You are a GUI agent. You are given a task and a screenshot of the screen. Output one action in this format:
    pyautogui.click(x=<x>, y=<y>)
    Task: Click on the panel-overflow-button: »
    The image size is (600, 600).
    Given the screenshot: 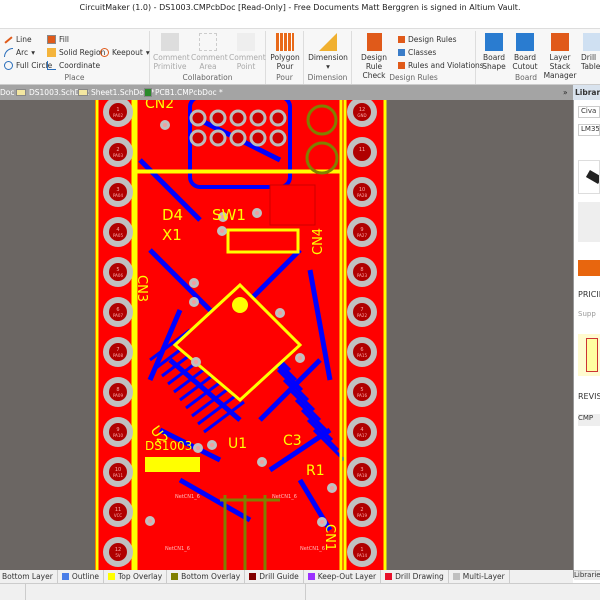 What is the action you would take?
    pyautogui.click(x=565, y=92)
    